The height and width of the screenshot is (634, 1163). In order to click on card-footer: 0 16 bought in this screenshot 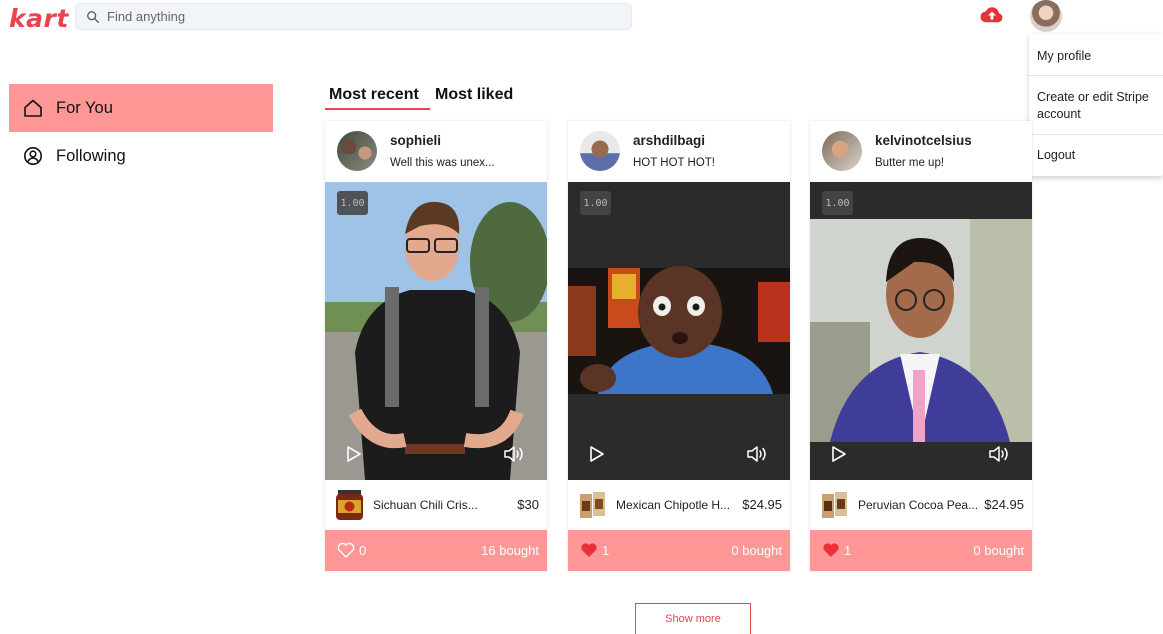, I will do `click(436, 550)`.